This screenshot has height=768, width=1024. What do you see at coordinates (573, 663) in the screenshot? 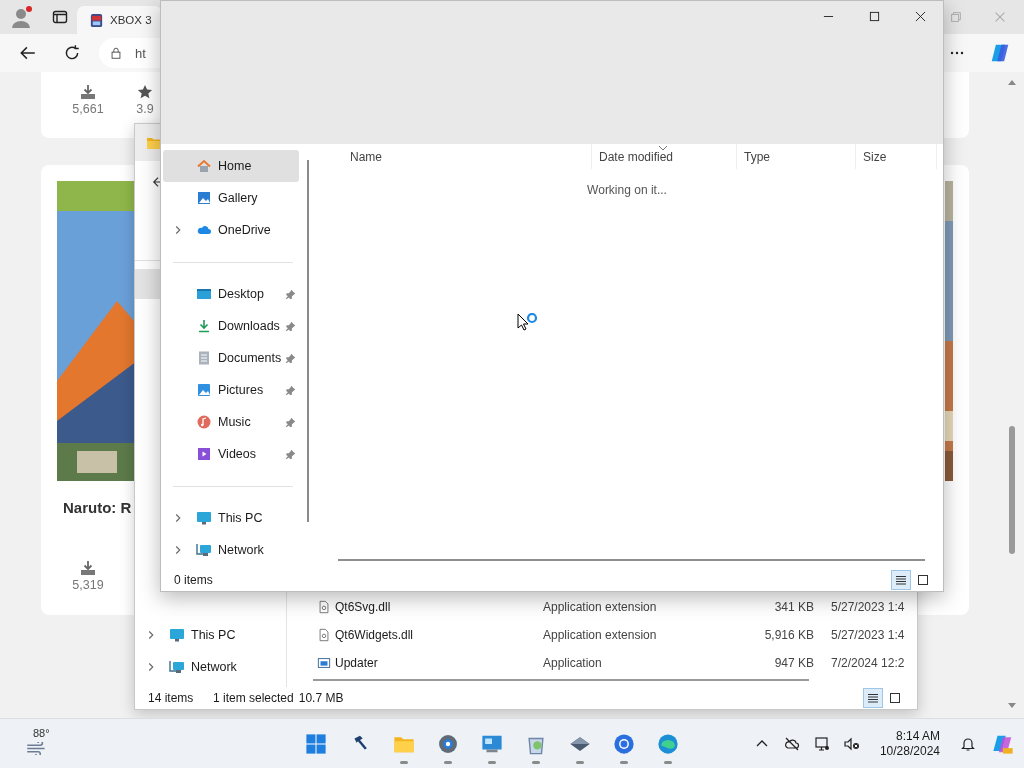
I see `file-type: Application` at bounding box center [573, 663].